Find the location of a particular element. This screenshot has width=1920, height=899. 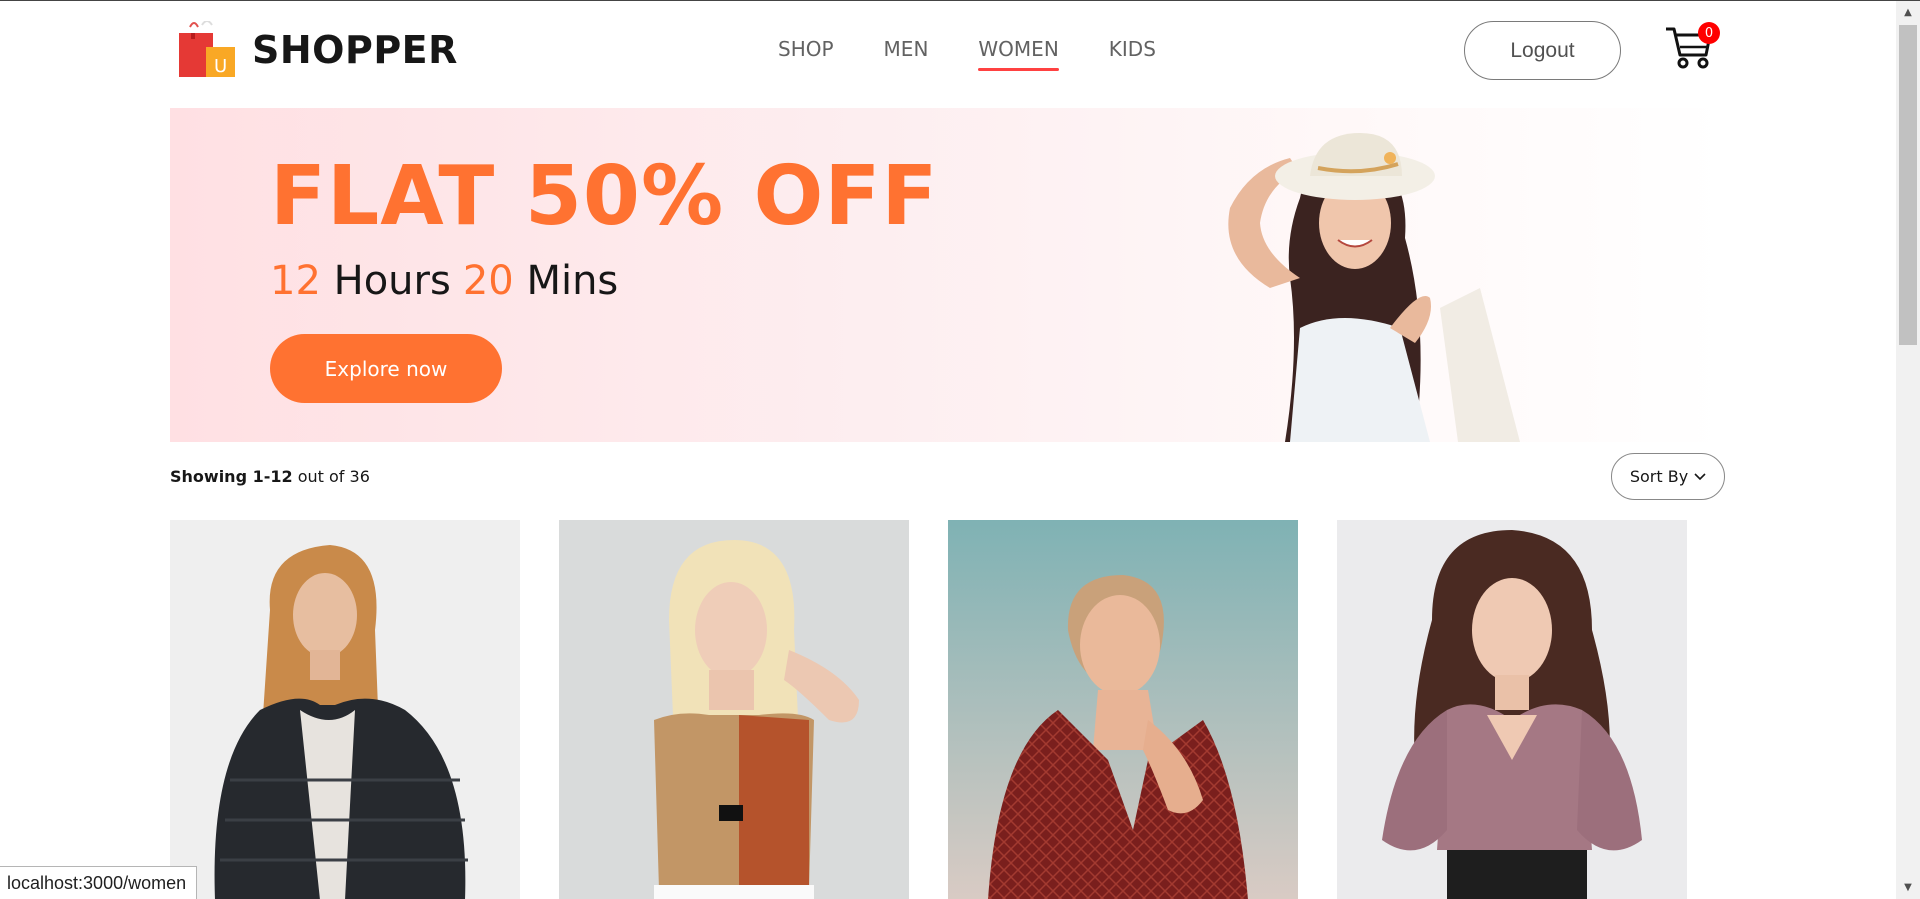

results-total: out of 36 is located at coordinates (333, 476).